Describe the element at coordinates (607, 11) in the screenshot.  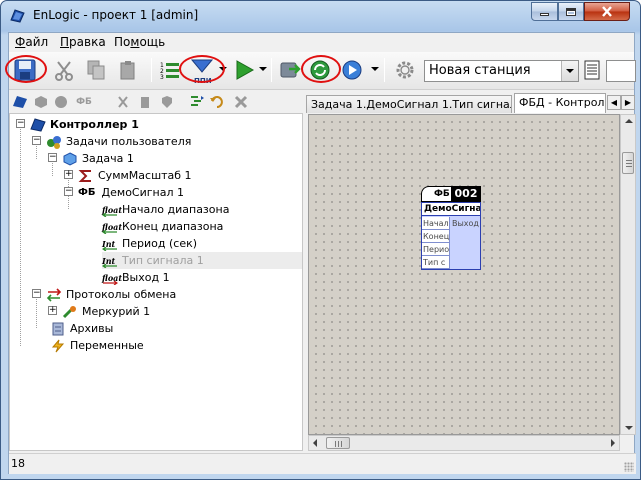
I see `close-button` at that location.